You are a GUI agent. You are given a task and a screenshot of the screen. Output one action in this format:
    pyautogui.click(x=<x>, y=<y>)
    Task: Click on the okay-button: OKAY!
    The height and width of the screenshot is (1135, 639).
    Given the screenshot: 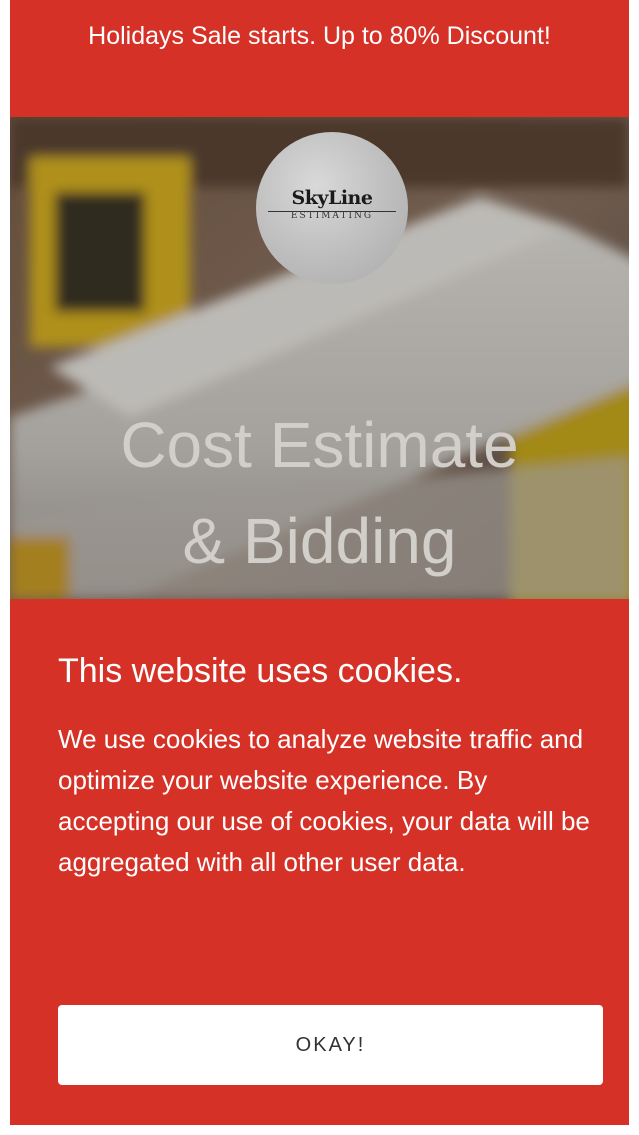 What is the action you would take?
    pyautogui.click(x=330, y=1045)
    